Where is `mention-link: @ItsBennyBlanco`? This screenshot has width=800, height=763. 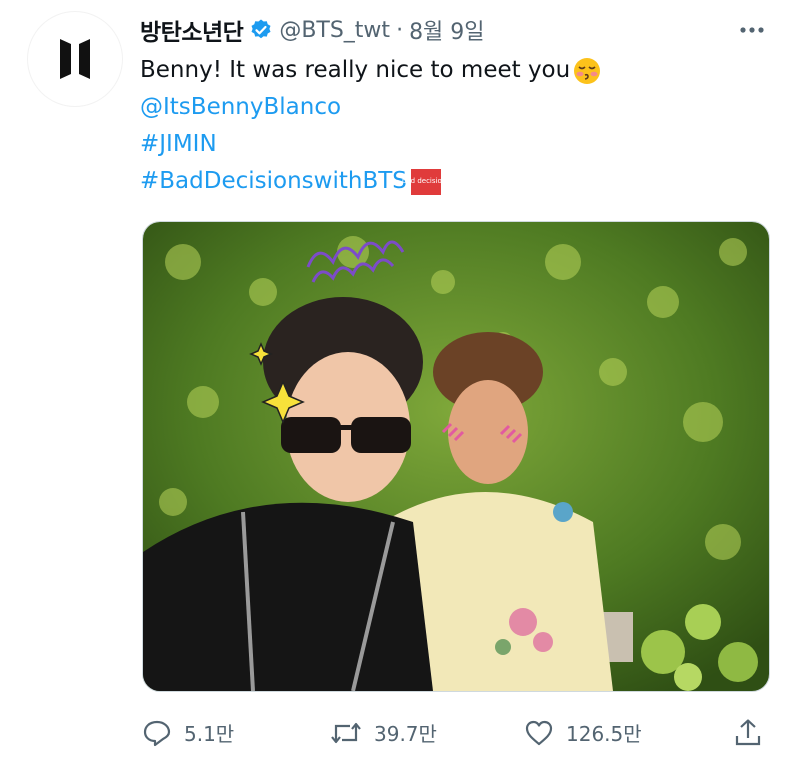
mention-link: @ItsBennyBlanco is located at coordinates (240, 107).